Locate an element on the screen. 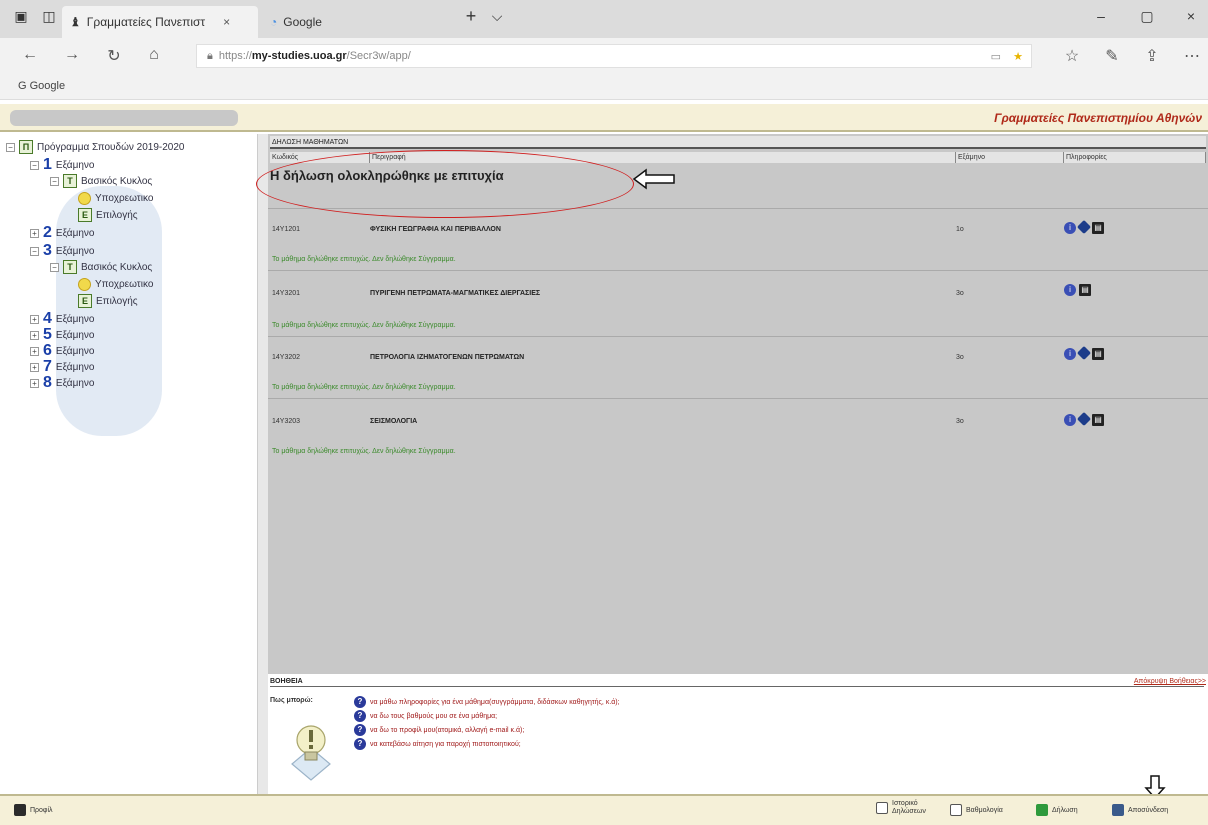 The height and width of the screenshot is (825, 1208). hide-help-link: Απόκρυψη Βοήθειας>> is located at coordinates (1170, 681).